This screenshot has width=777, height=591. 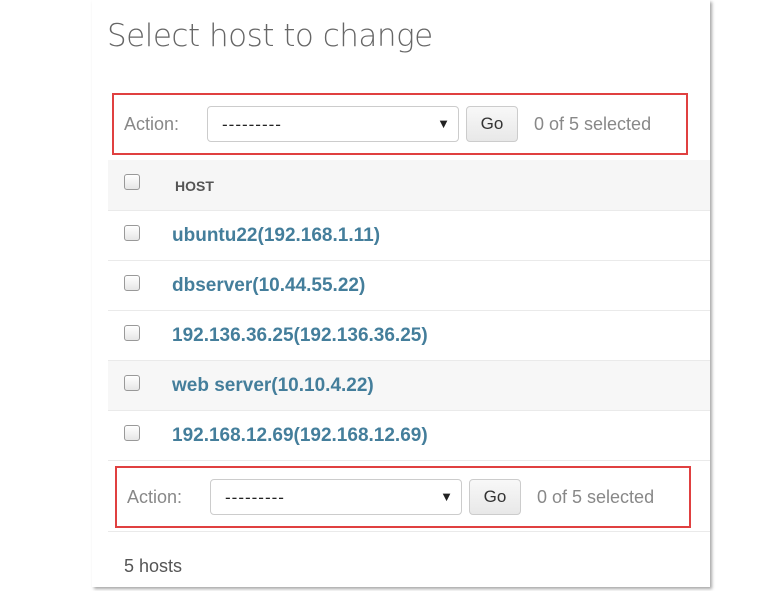 What do you see at coordinates (132, 182) in the screenshot?
I see `select-all-checkbox` at bounding box center [132, 182].